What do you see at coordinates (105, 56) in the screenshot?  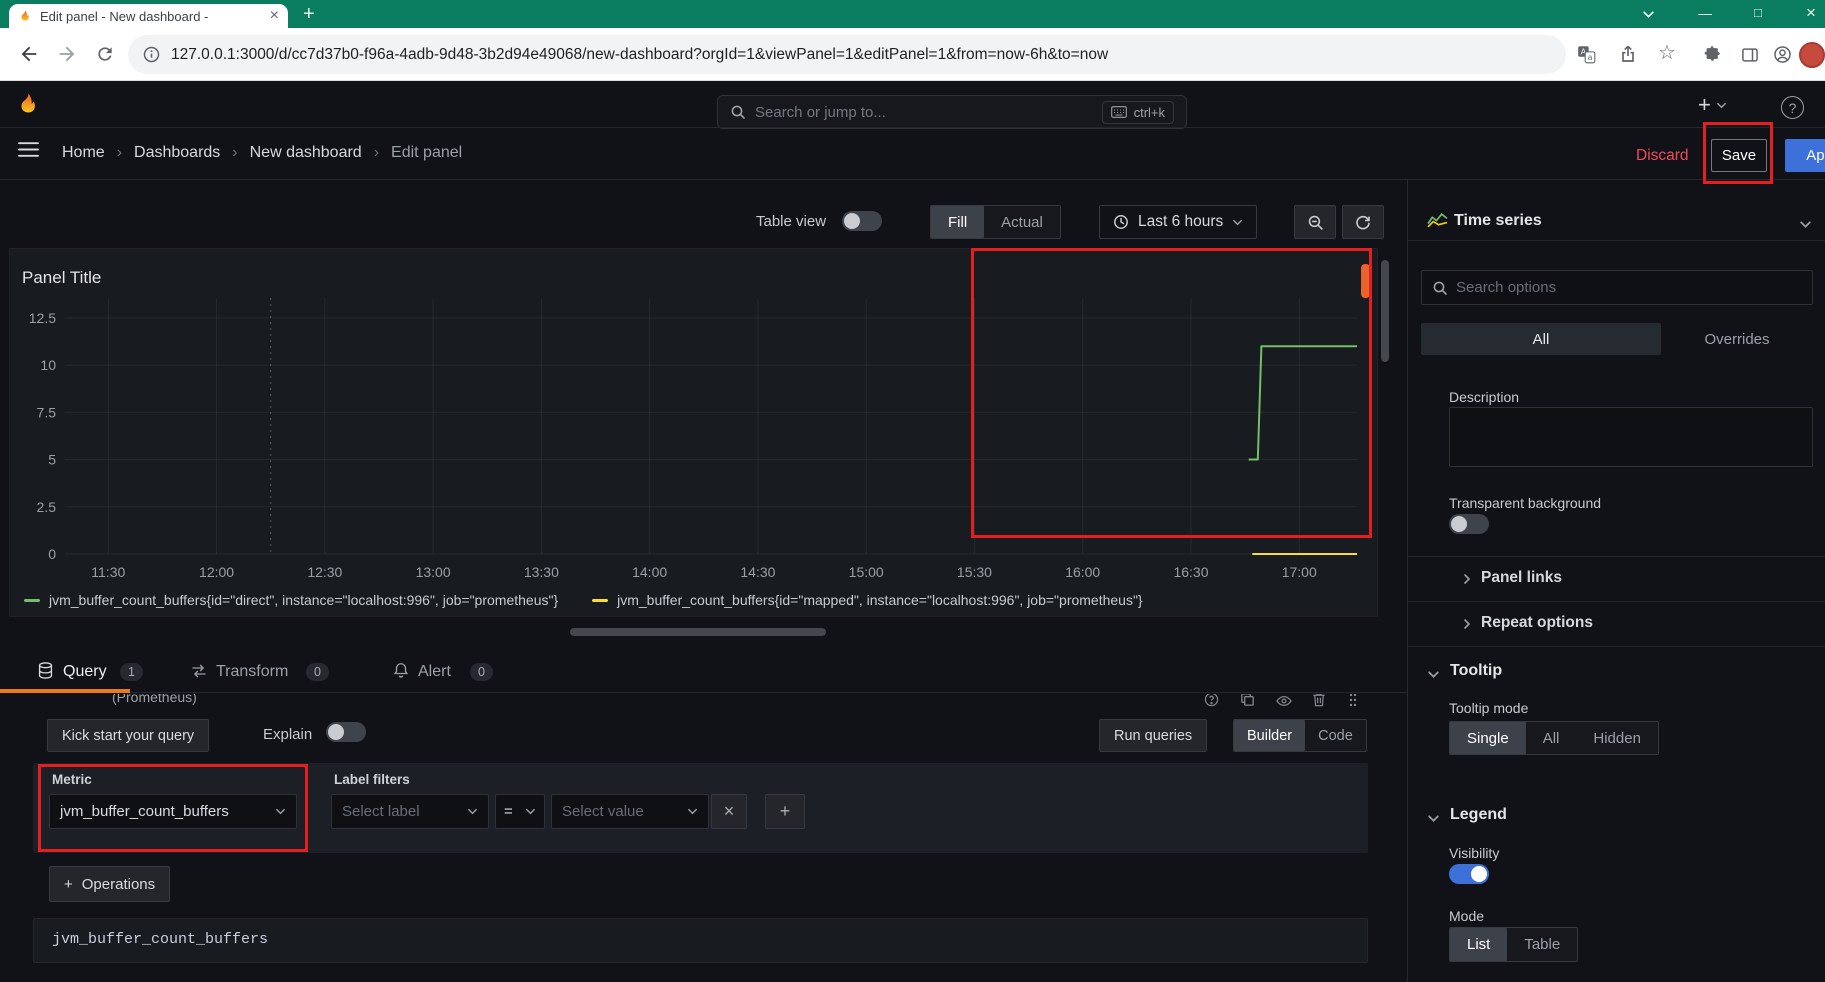 I see `reload-button` at bounding box center [105, 56].